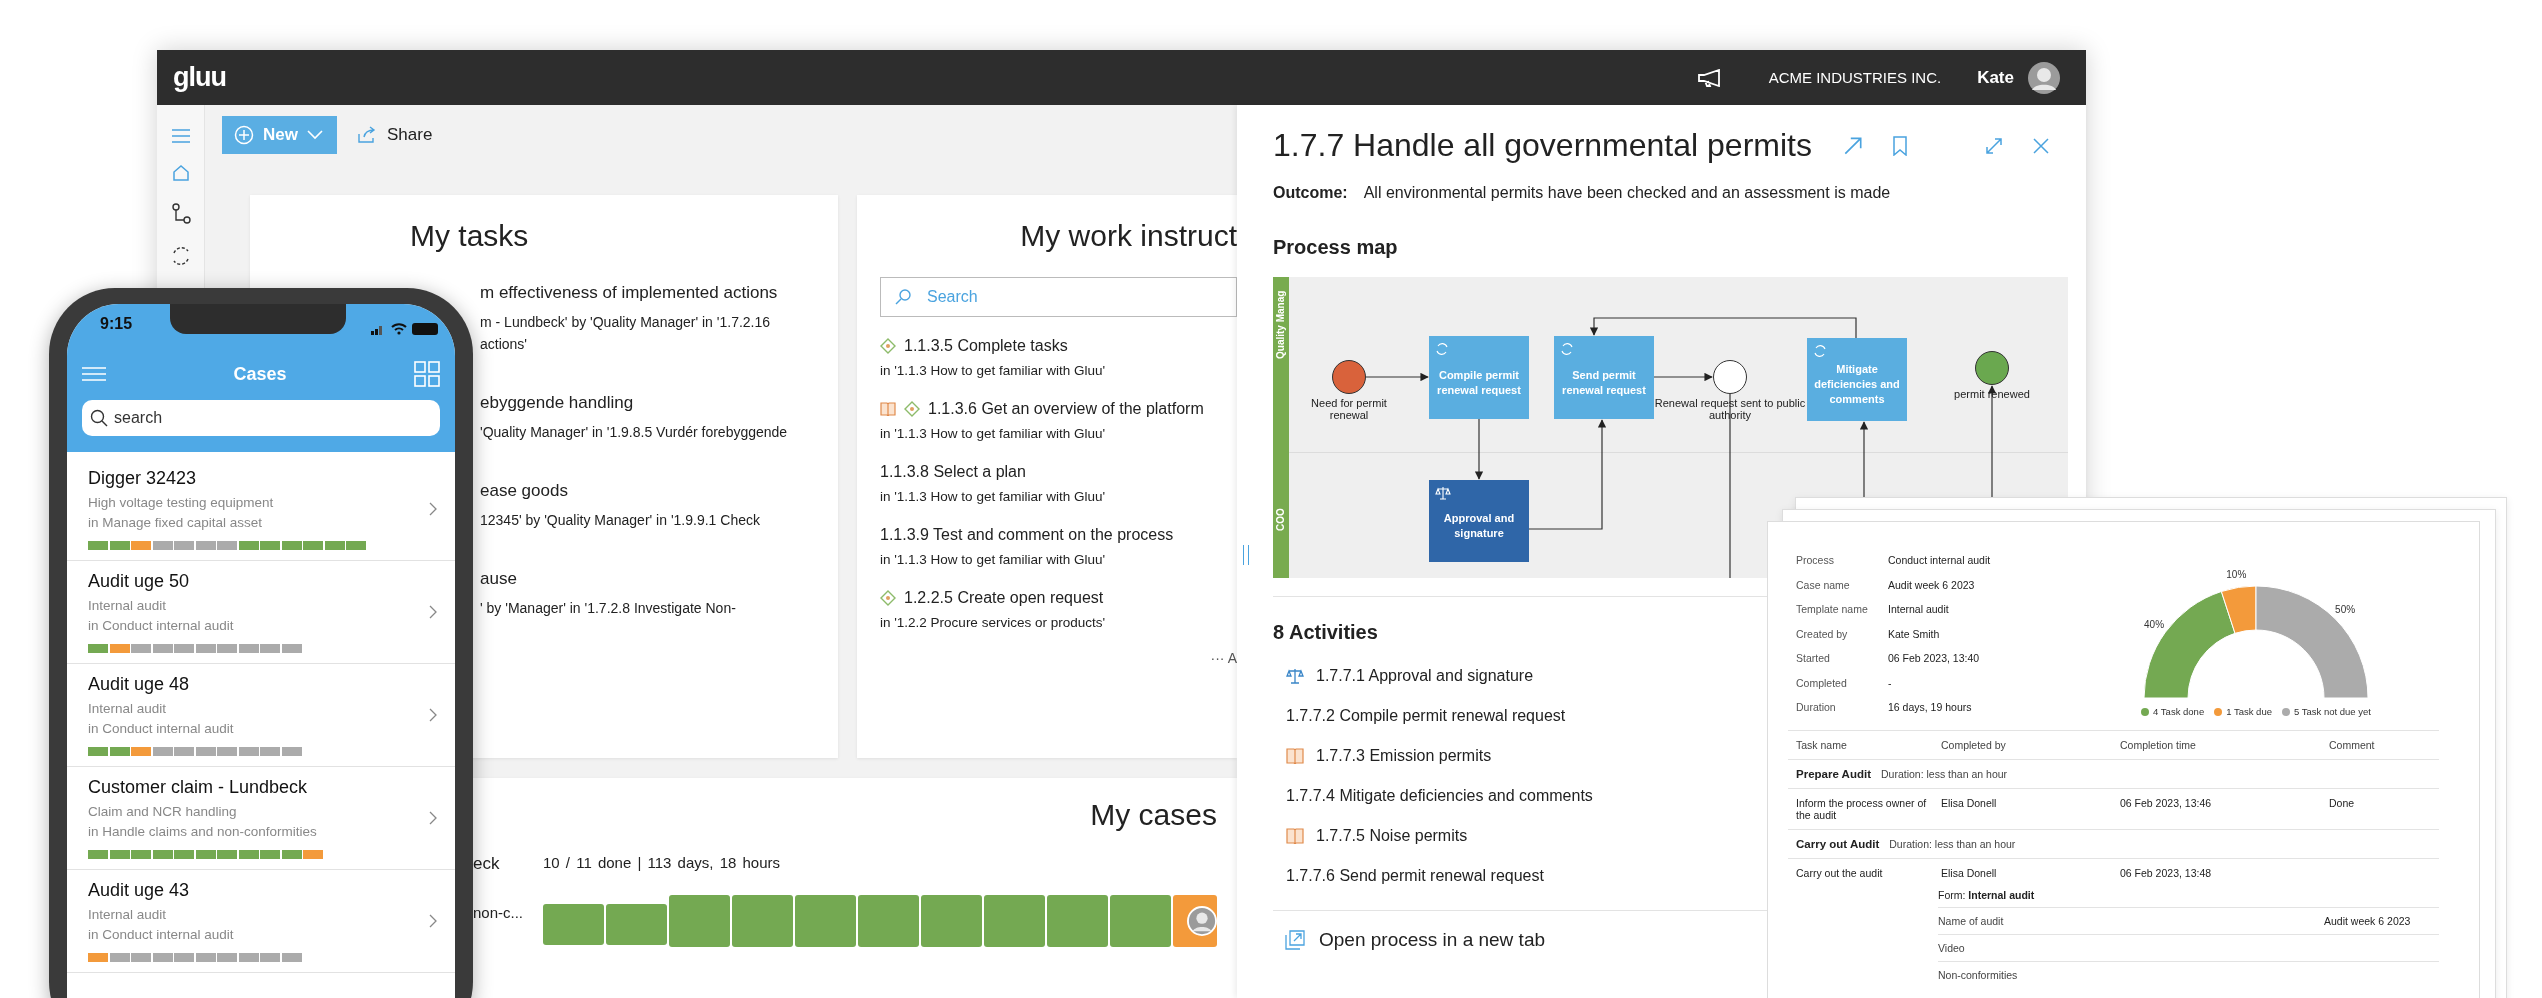 The height and width of the screenshot is (998, 2542). I want to click on field-label: Process, so click(1815, 560).